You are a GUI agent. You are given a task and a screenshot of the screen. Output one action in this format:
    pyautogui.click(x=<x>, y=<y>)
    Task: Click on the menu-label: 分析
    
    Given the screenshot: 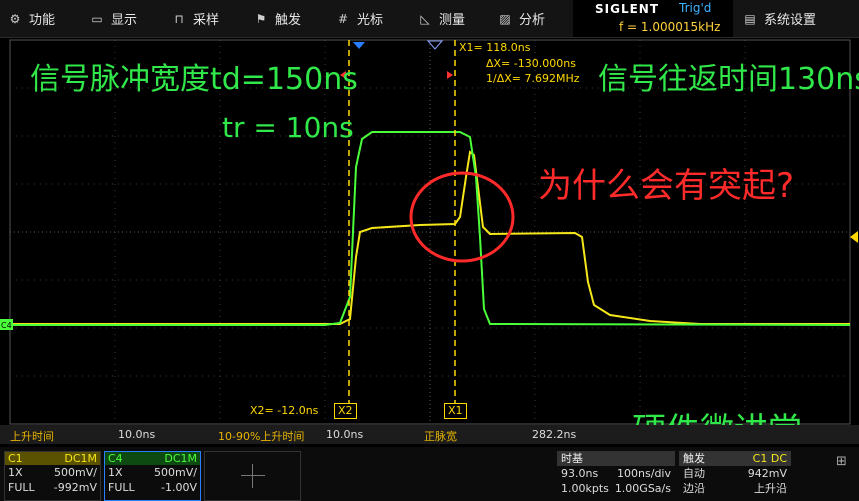 What is the action you would take?
    pyautogui.click(x=532, y=20)
    